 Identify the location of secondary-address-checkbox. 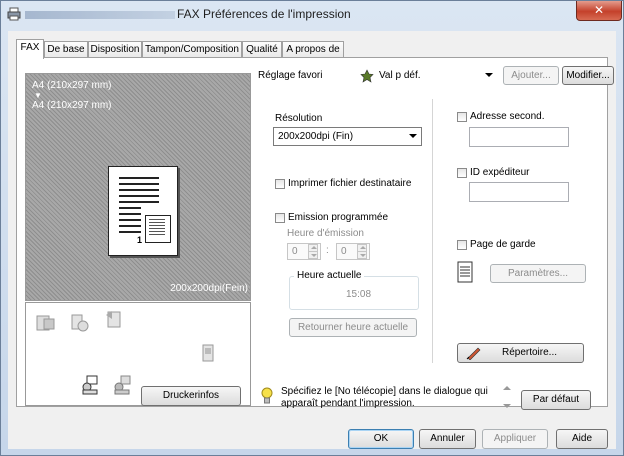
(462, 117).